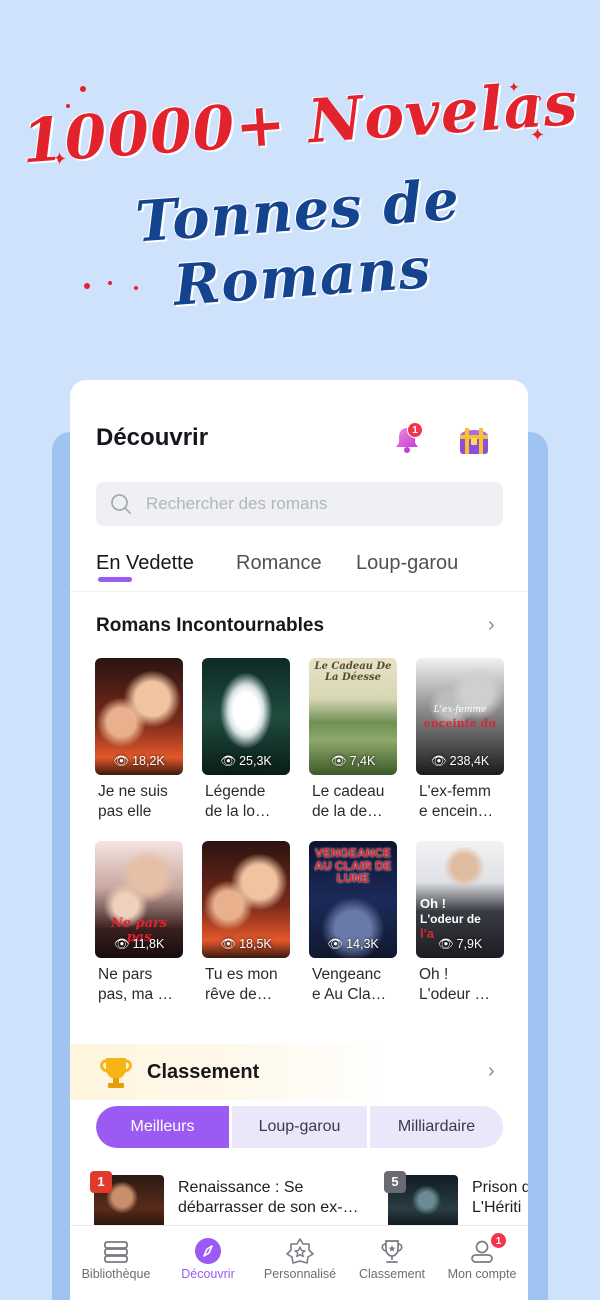 This screenshot has height=1300, width=600. Describe the element at coordinates (482, 1274) in the screenshot. I see `nav-label: Mon compte` at that location.